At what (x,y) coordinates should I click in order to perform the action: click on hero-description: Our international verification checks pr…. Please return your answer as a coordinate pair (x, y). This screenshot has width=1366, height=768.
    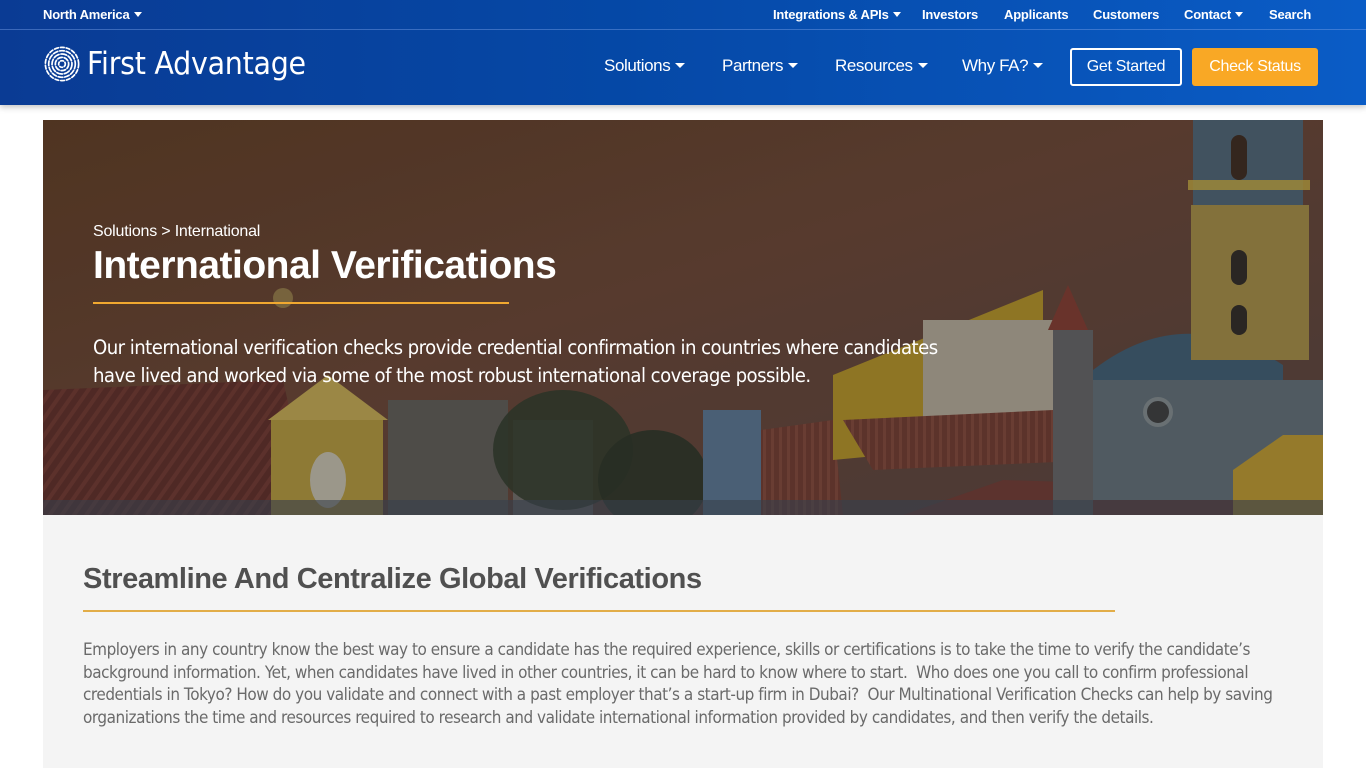
    Looking at the image, I should click on (515, 361).